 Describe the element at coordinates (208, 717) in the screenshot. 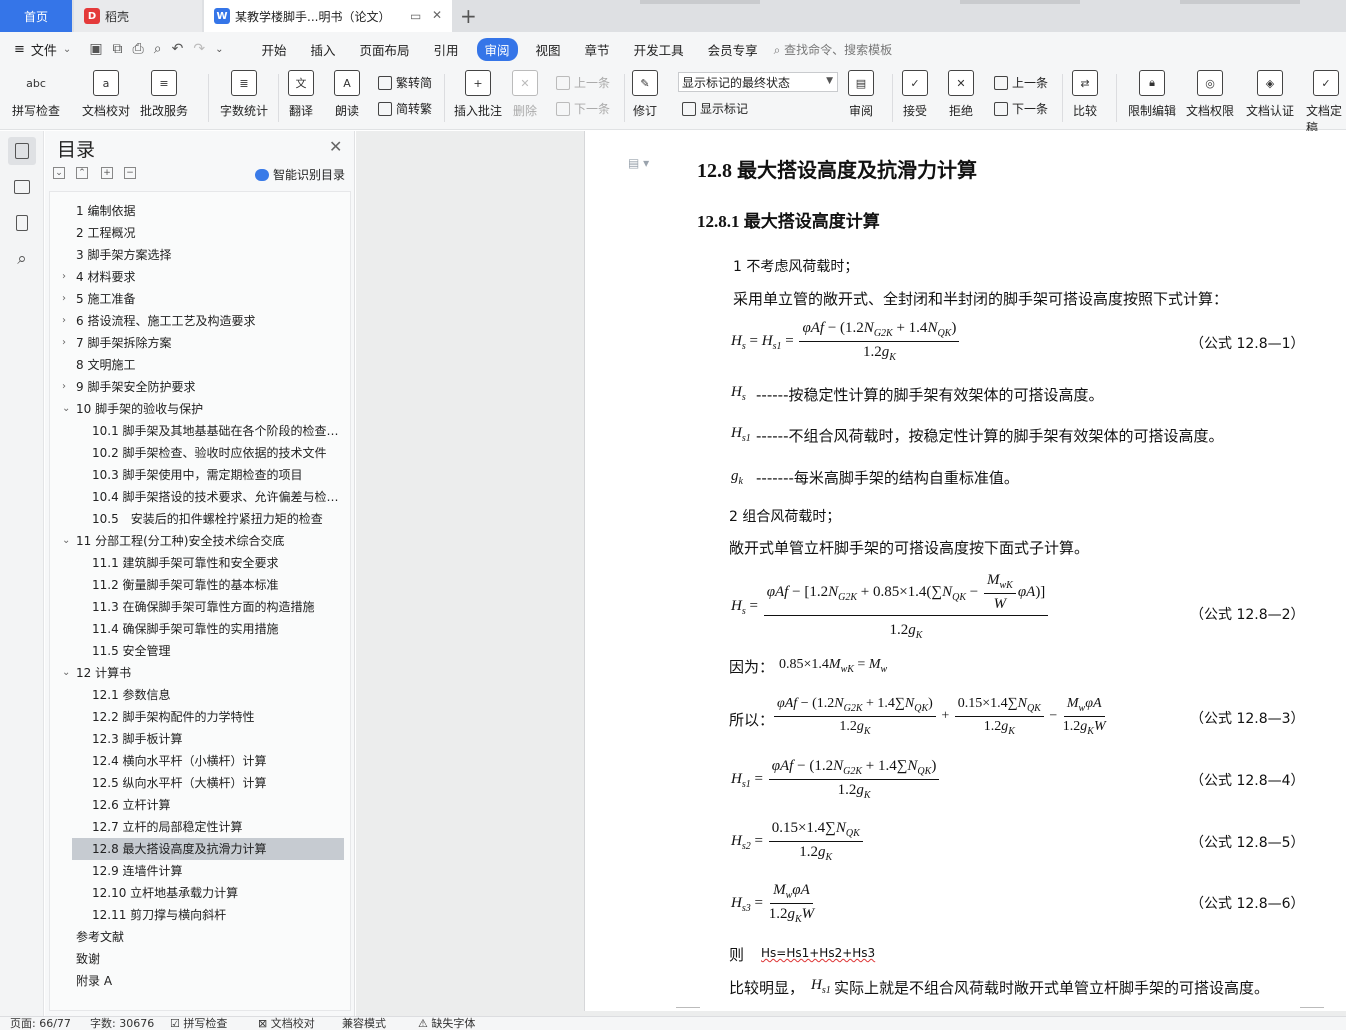

I see `toc-item: 12.2 脚手架构配件的力学特性` at that location.